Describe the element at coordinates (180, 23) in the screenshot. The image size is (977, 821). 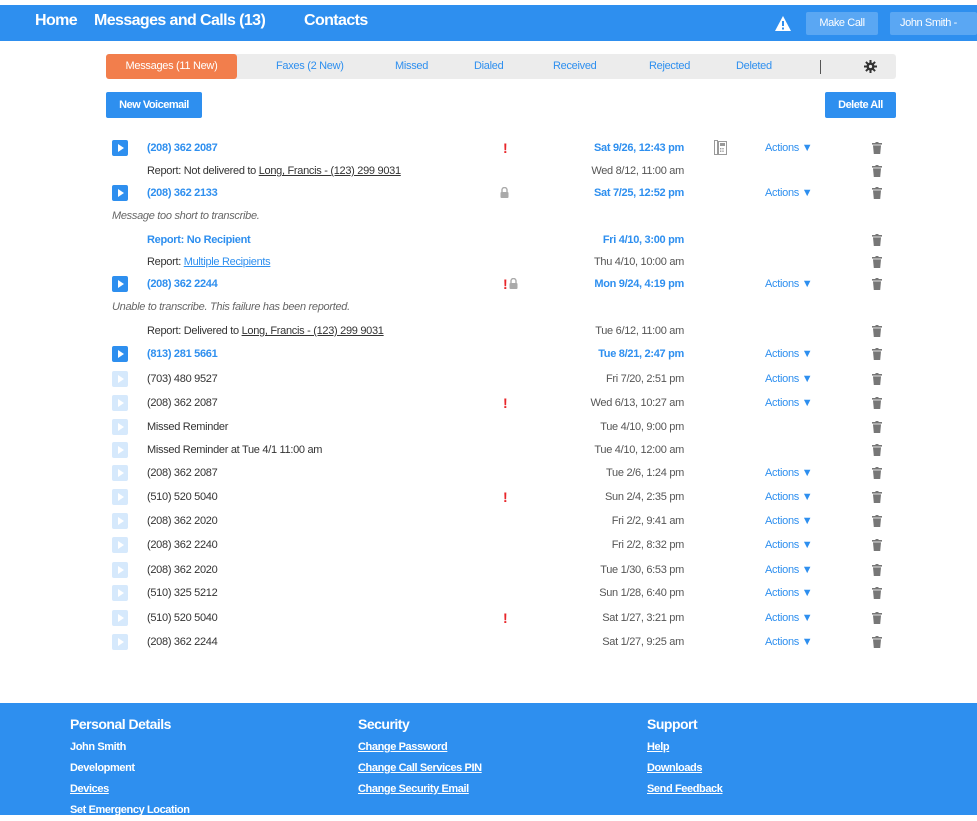
I see `nav-messages-and-calls: Messages and Calls (13)` at that location.